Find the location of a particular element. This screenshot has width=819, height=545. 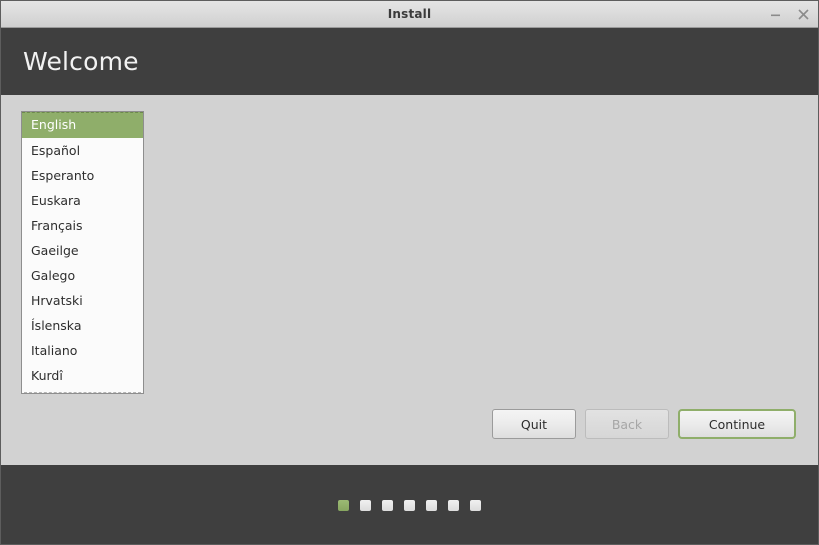

navigation-buttons: Quit Back Continue is located at coordinates (644, 424).